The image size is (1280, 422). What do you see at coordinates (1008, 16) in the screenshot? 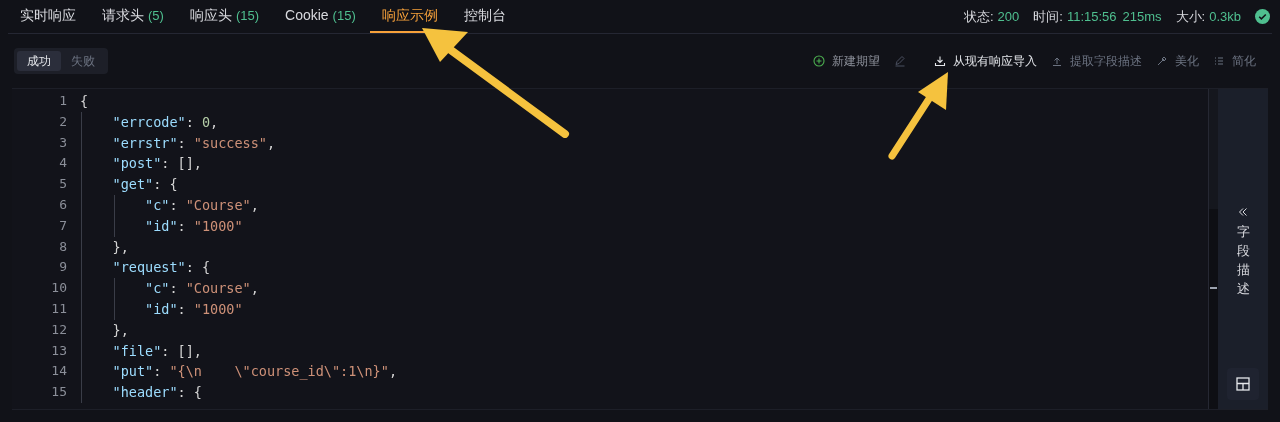
I see `status-value: 200` at bounding box center [1008, 16].